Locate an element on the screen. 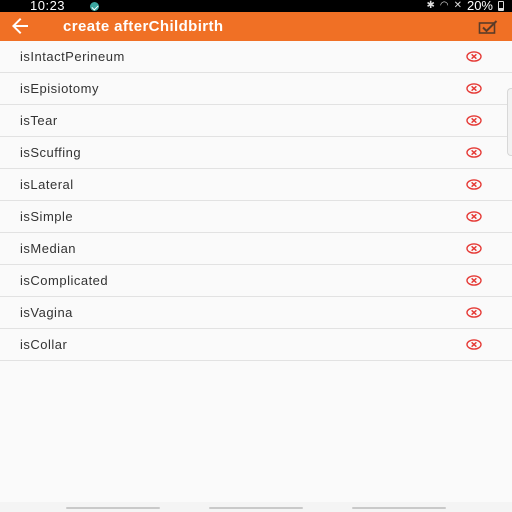  field-label: isScuffing is located at coordinates (51, 152).